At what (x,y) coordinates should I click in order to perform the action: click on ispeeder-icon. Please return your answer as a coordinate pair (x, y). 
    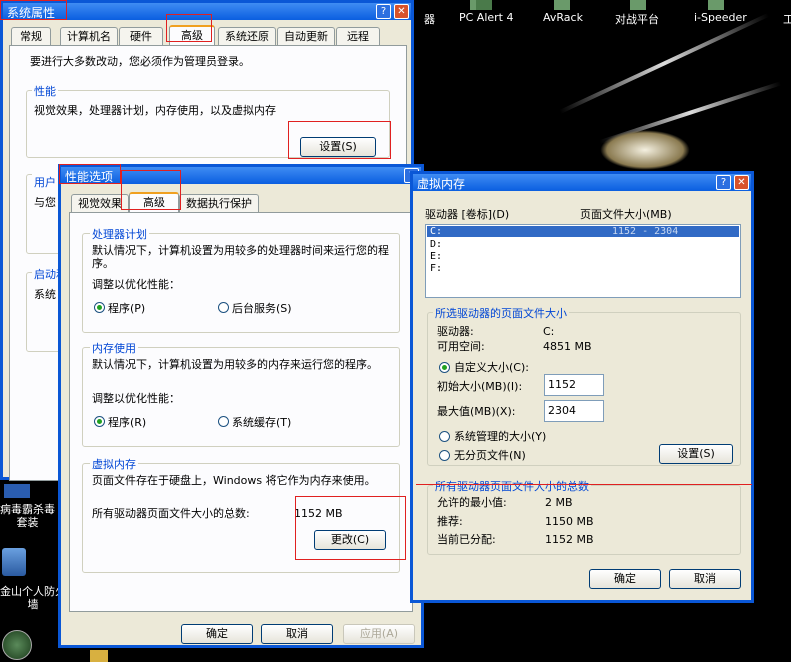
    Looking at the image, I should click on (716, 5).